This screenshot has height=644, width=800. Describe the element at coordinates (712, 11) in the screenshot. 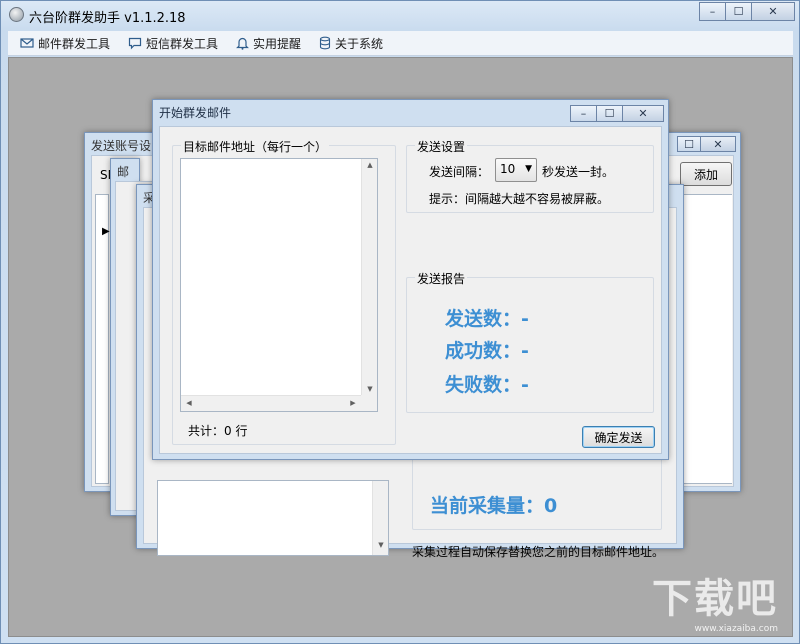

I see `minimize-button: –` at that location.